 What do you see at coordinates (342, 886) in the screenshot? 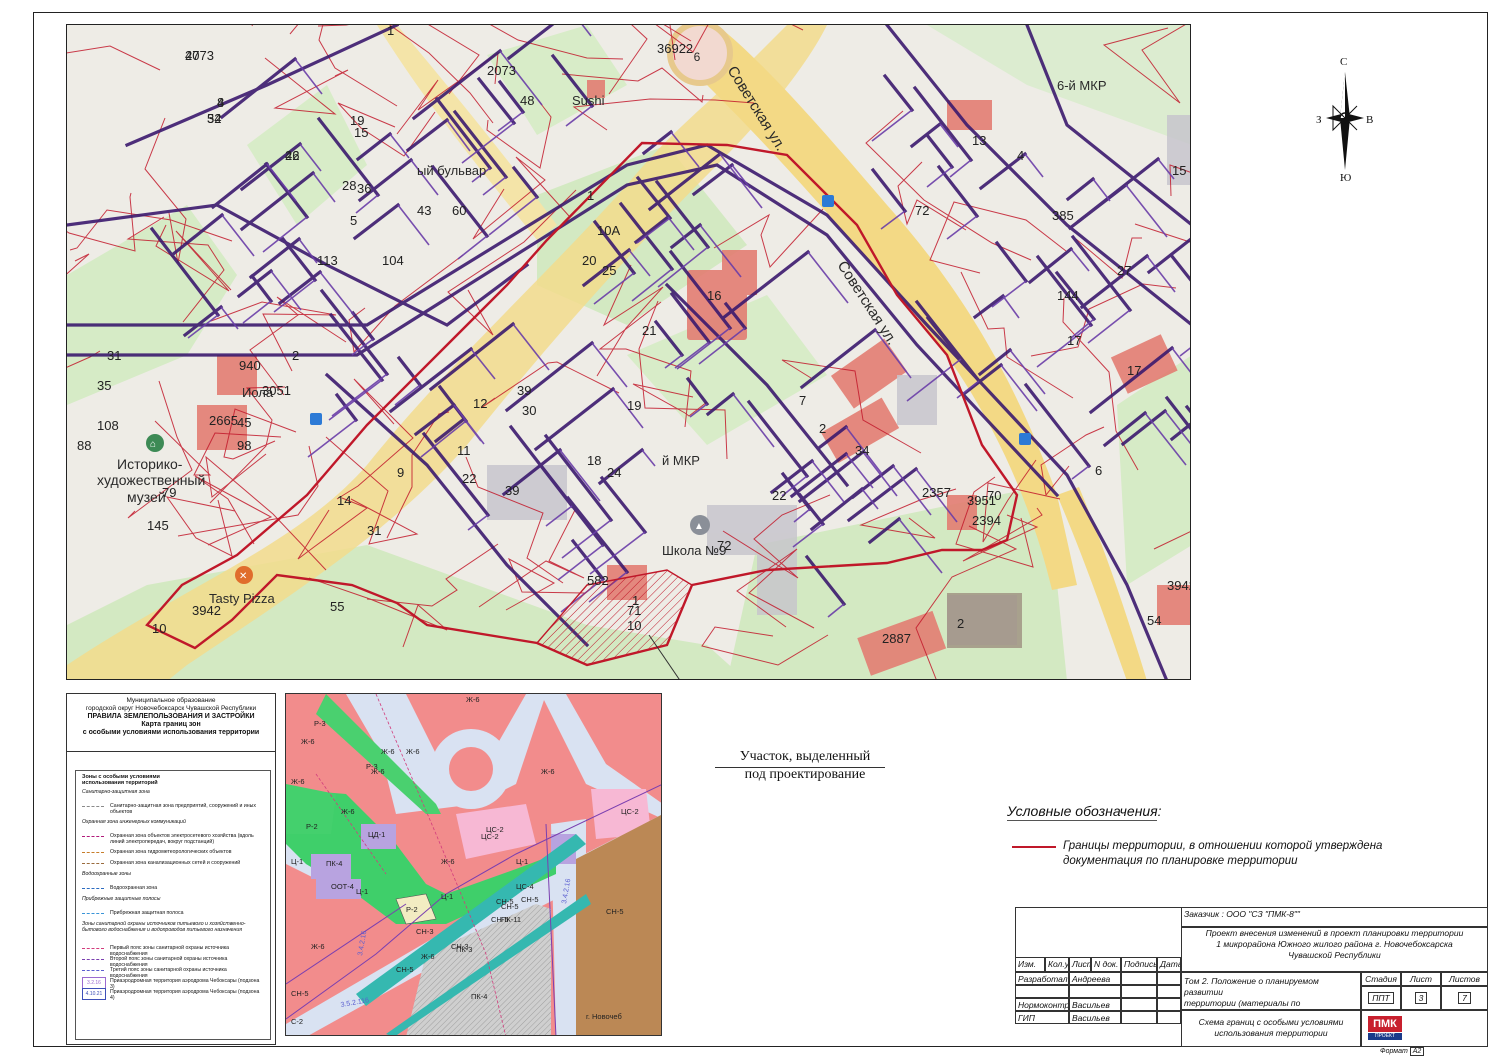
I see `zone-code-label: ООТ-4` at bounding box center [342, 886].